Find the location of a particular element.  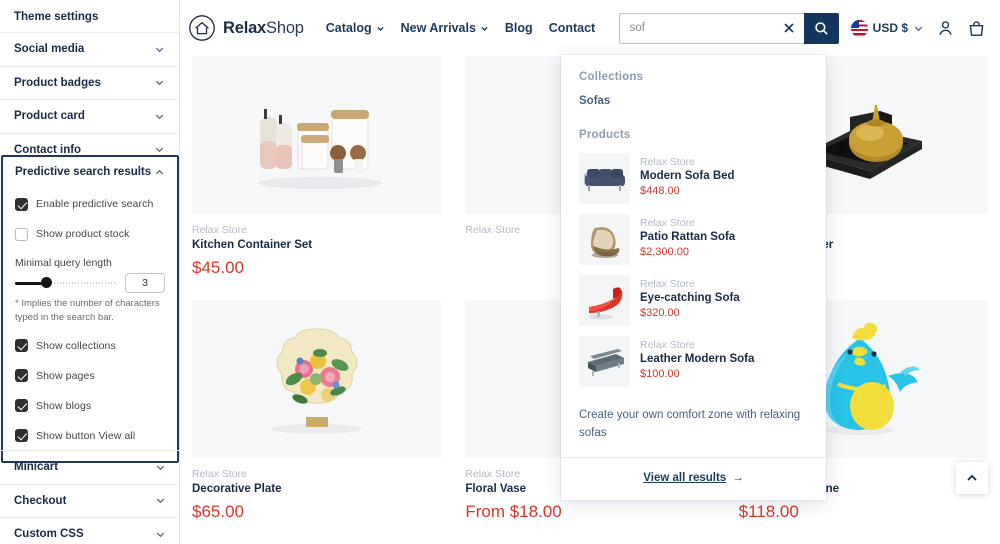

checkbox-show-blogs: Show blogs is located at coordinates (90, 406).